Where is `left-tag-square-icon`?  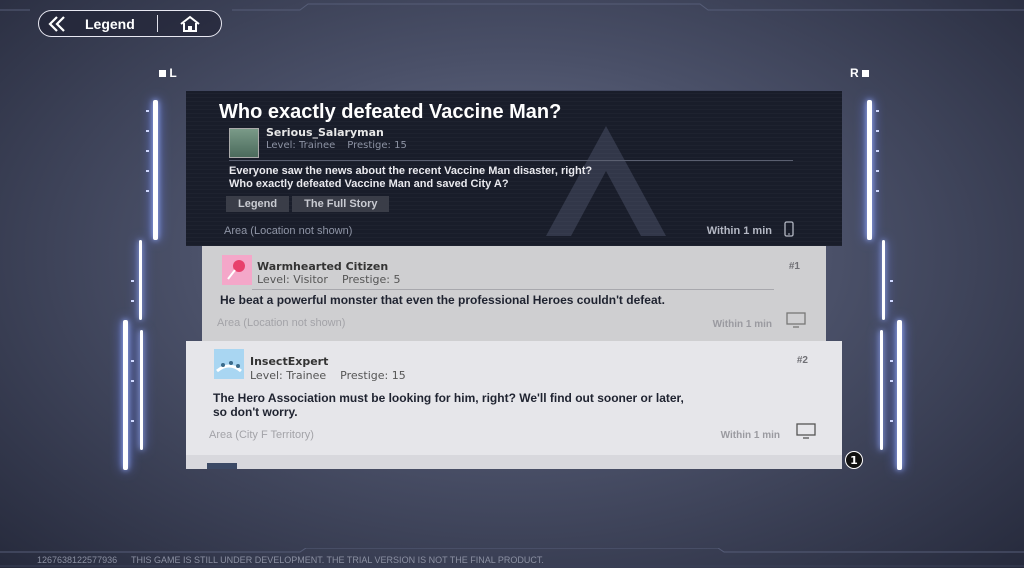 left-tag-square-icon is located at coordinates (162, 74).